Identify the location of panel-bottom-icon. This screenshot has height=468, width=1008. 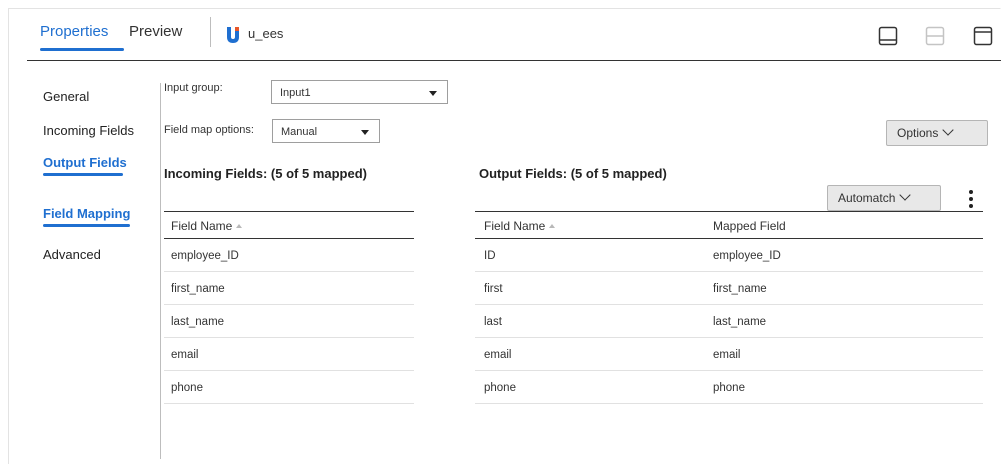
(888, 36).